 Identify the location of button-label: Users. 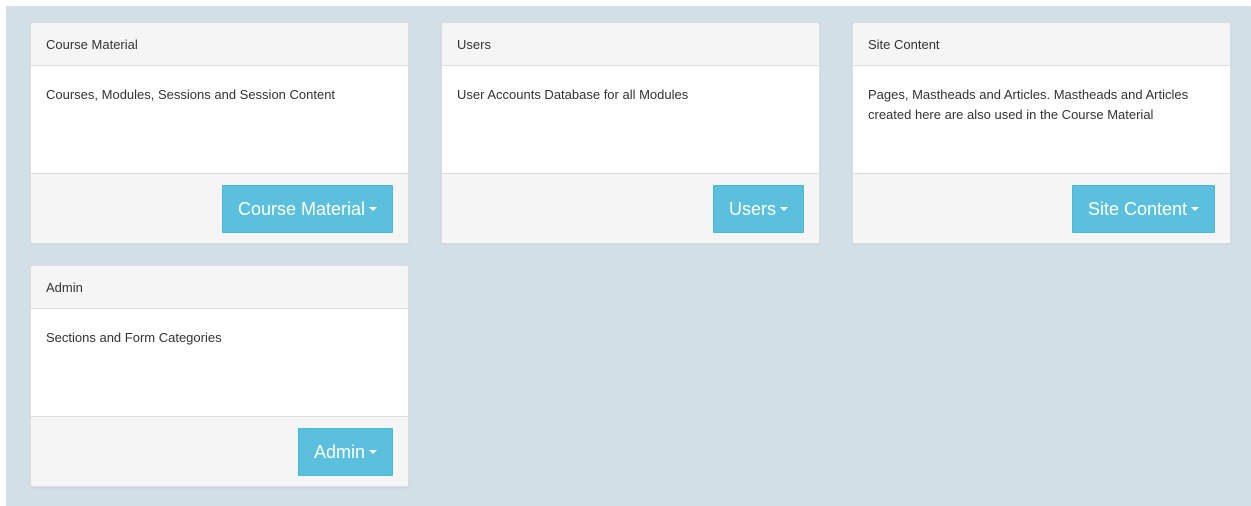
(752, 209).